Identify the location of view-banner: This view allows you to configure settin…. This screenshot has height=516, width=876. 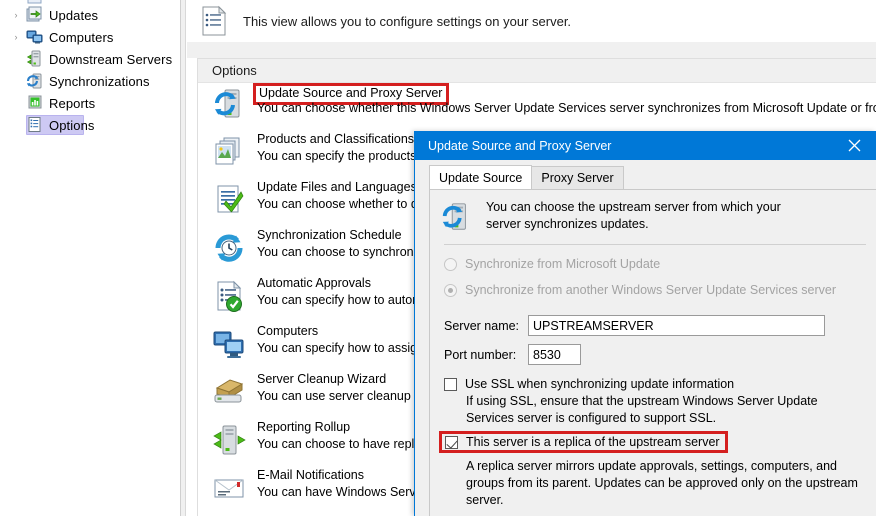
(531, 21).